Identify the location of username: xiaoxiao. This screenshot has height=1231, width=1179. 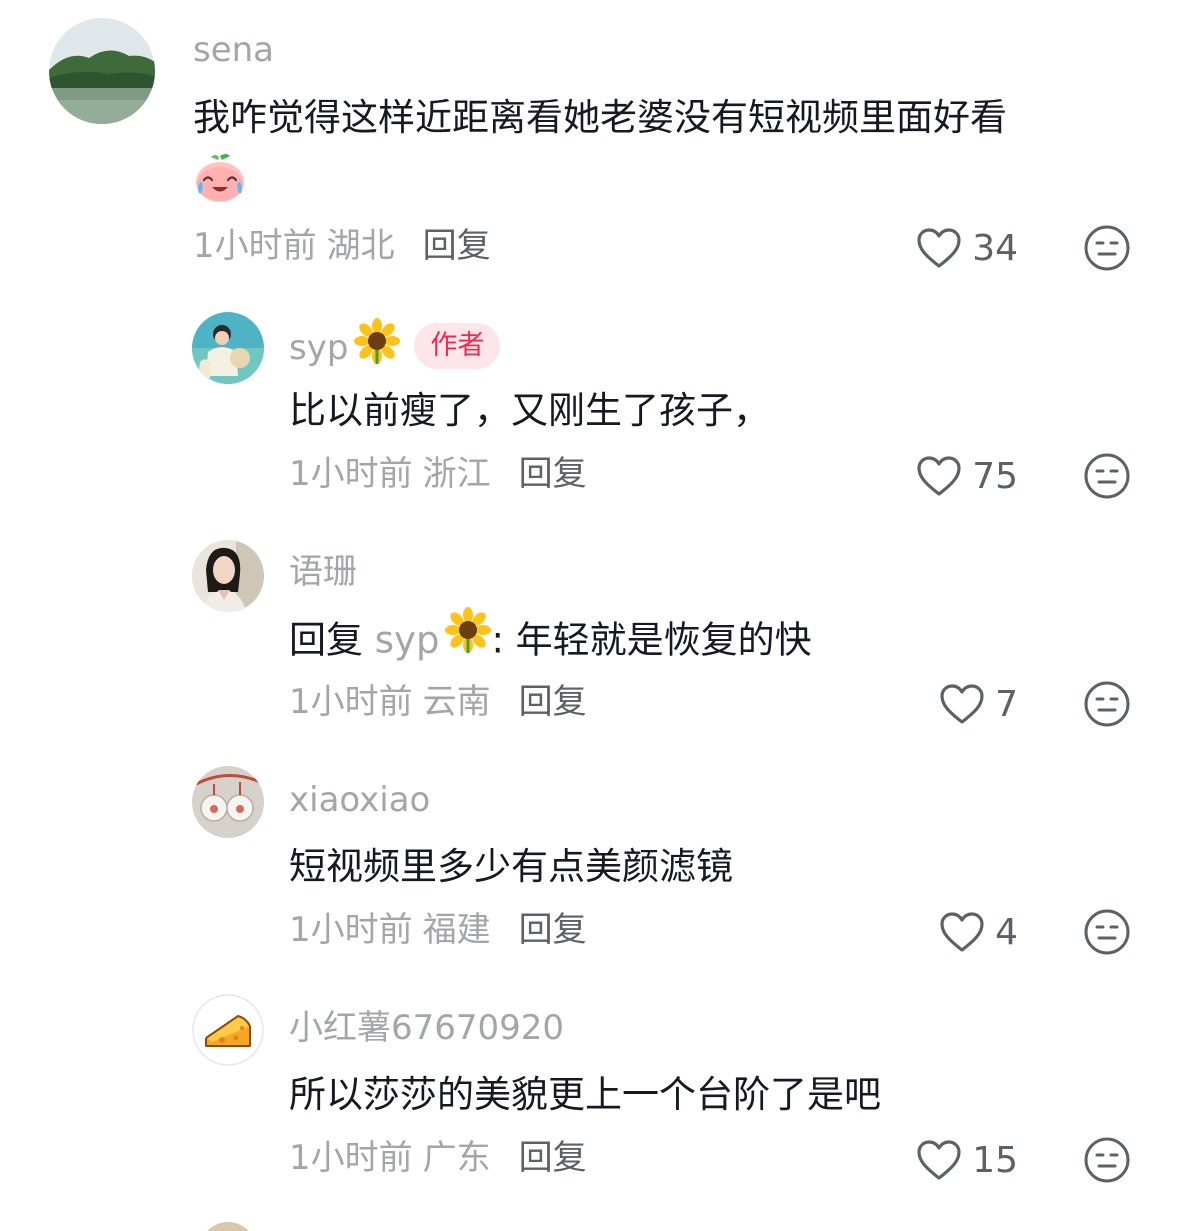
(359, 800).